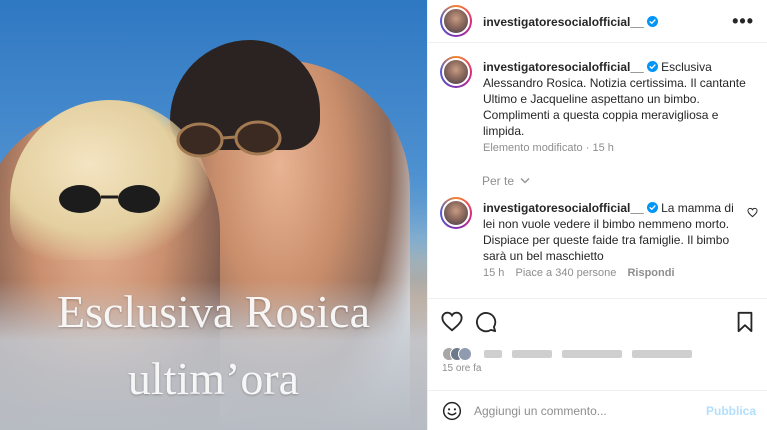  Describe the element at coordinates (563, 67) in the screenshot. I see `caption-username: investigatoresocialofficial__` at that location.